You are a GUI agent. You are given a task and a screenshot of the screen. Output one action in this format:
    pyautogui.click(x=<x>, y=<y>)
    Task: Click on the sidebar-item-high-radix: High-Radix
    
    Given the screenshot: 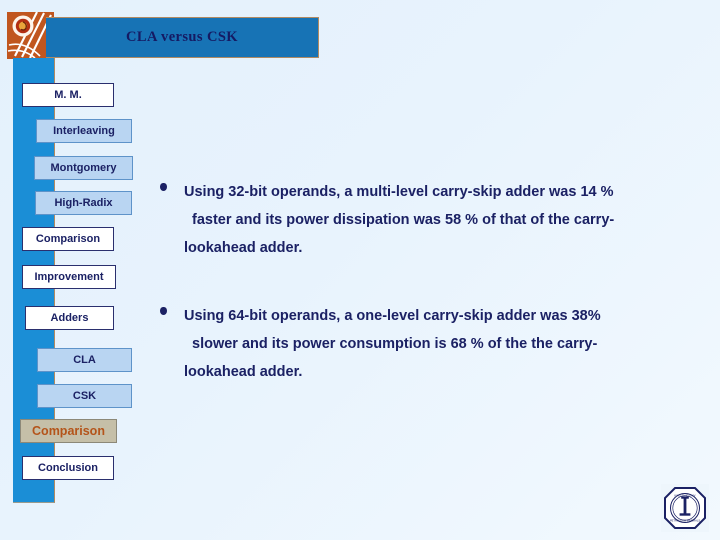 What is the action you would take?
    pyautogui.click(x=83, y=203)
    